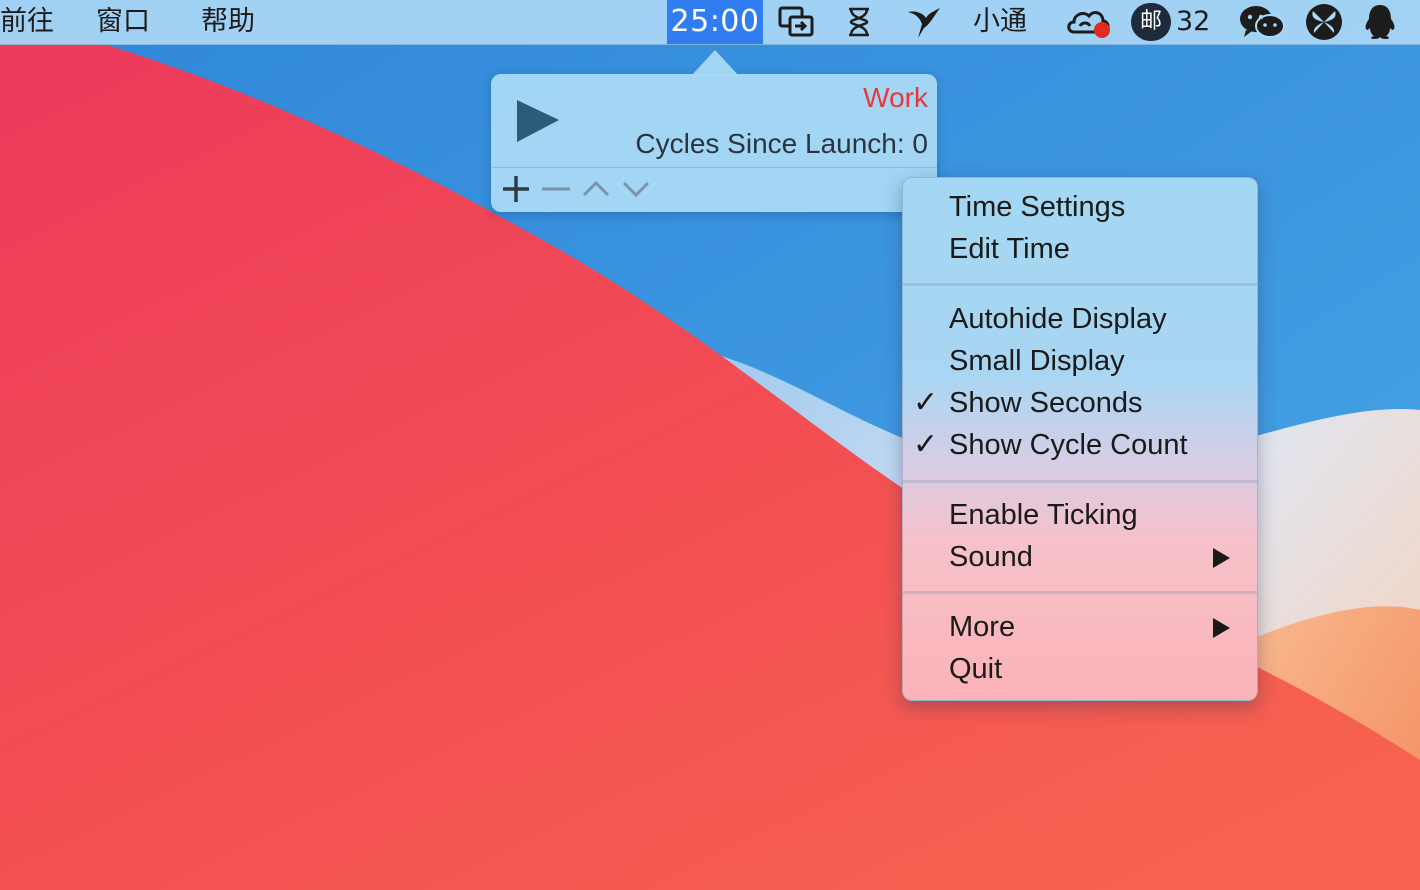  I want to click on menu-item-small-display: Small Display, so click(1080, 361).